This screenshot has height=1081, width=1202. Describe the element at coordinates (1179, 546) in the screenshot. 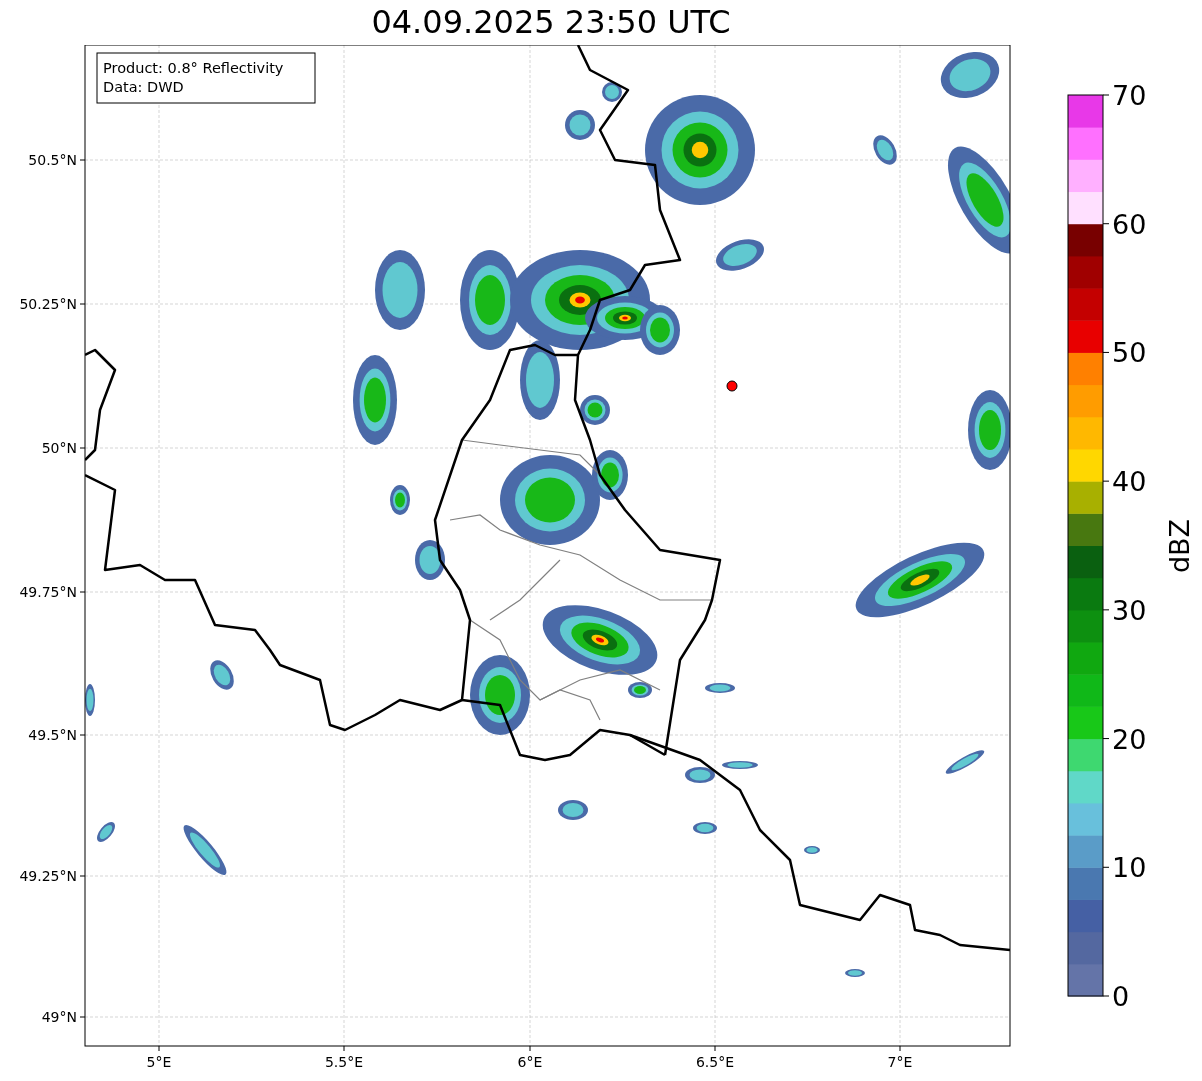

I see `colorbar-label: dBZ` at that location.